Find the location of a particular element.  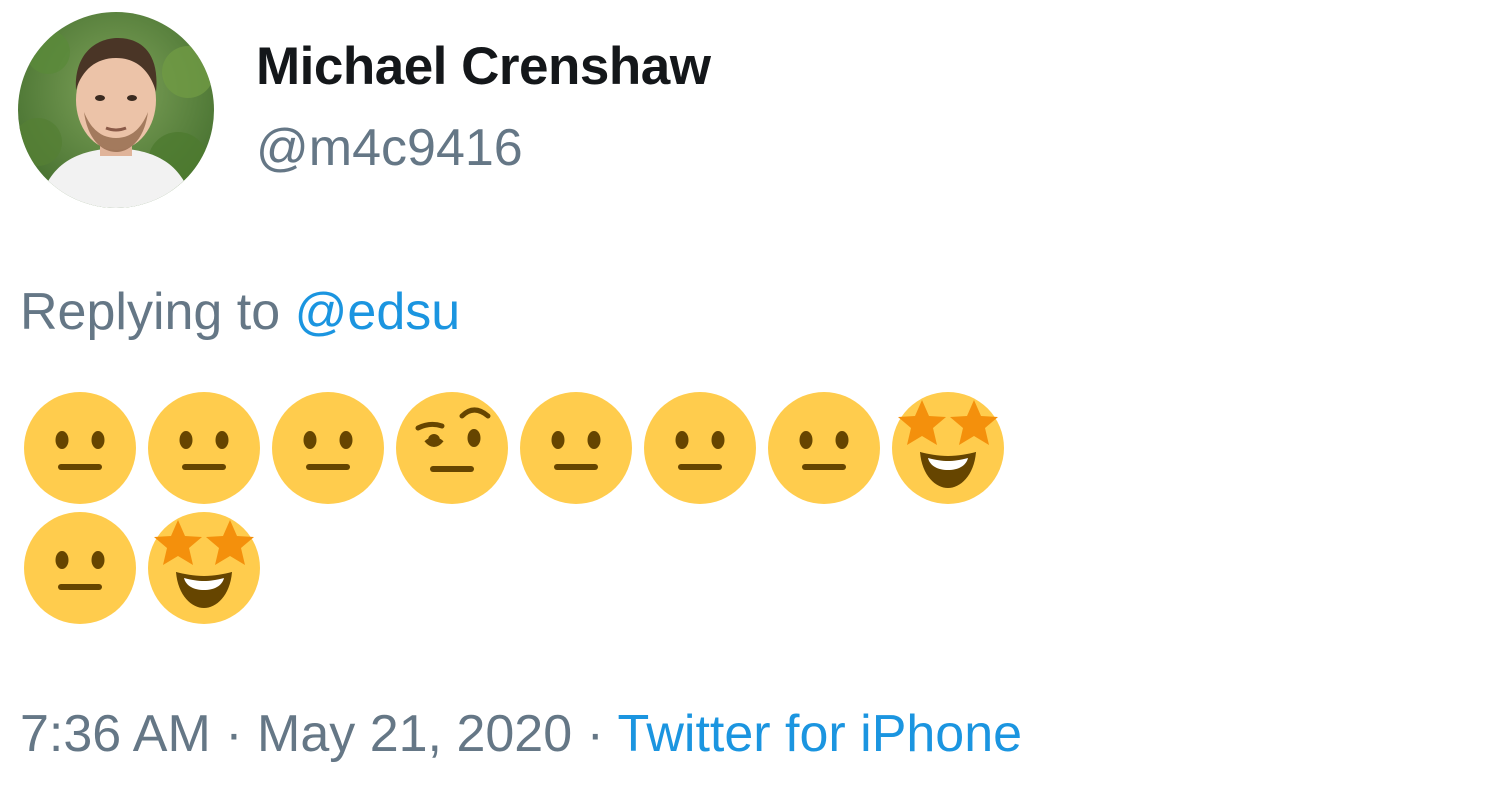

author-display-name: Michael Crenshaw is located at coordinates (483, 66).